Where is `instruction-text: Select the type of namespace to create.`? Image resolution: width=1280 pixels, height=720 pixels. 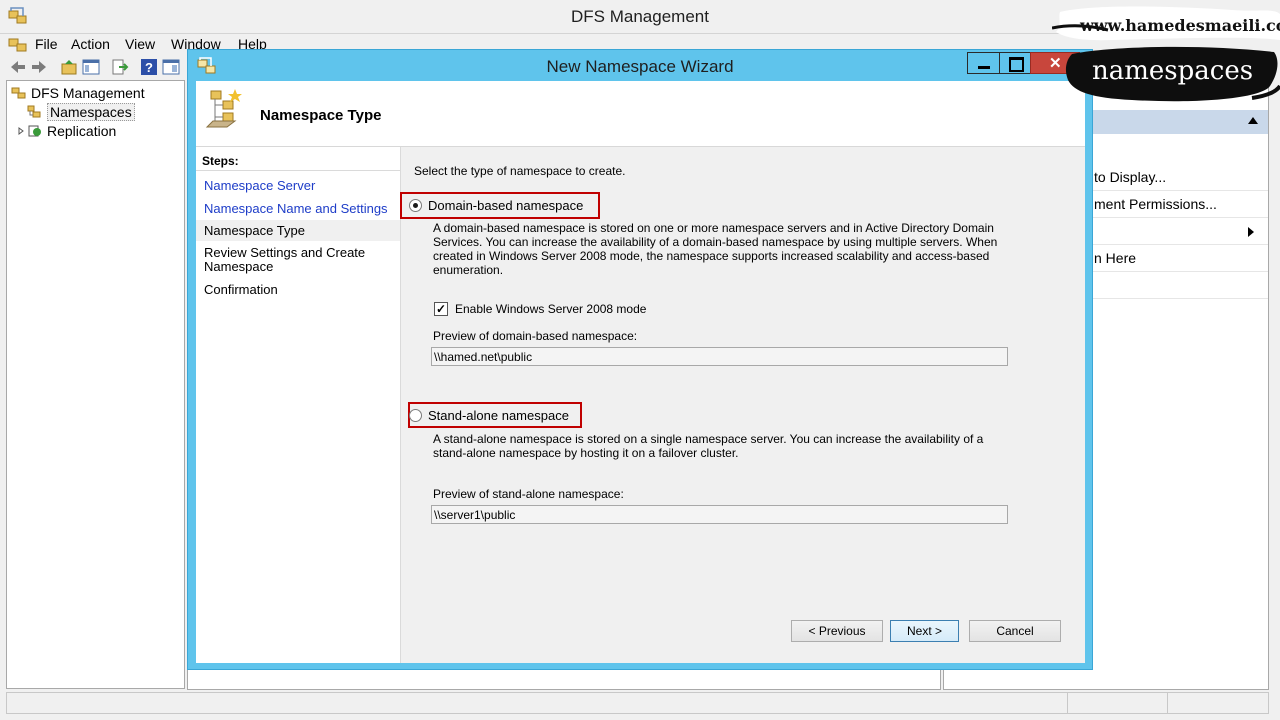
instruction-text: Select the type of namespace to create. is located at coordinates (520, 171).